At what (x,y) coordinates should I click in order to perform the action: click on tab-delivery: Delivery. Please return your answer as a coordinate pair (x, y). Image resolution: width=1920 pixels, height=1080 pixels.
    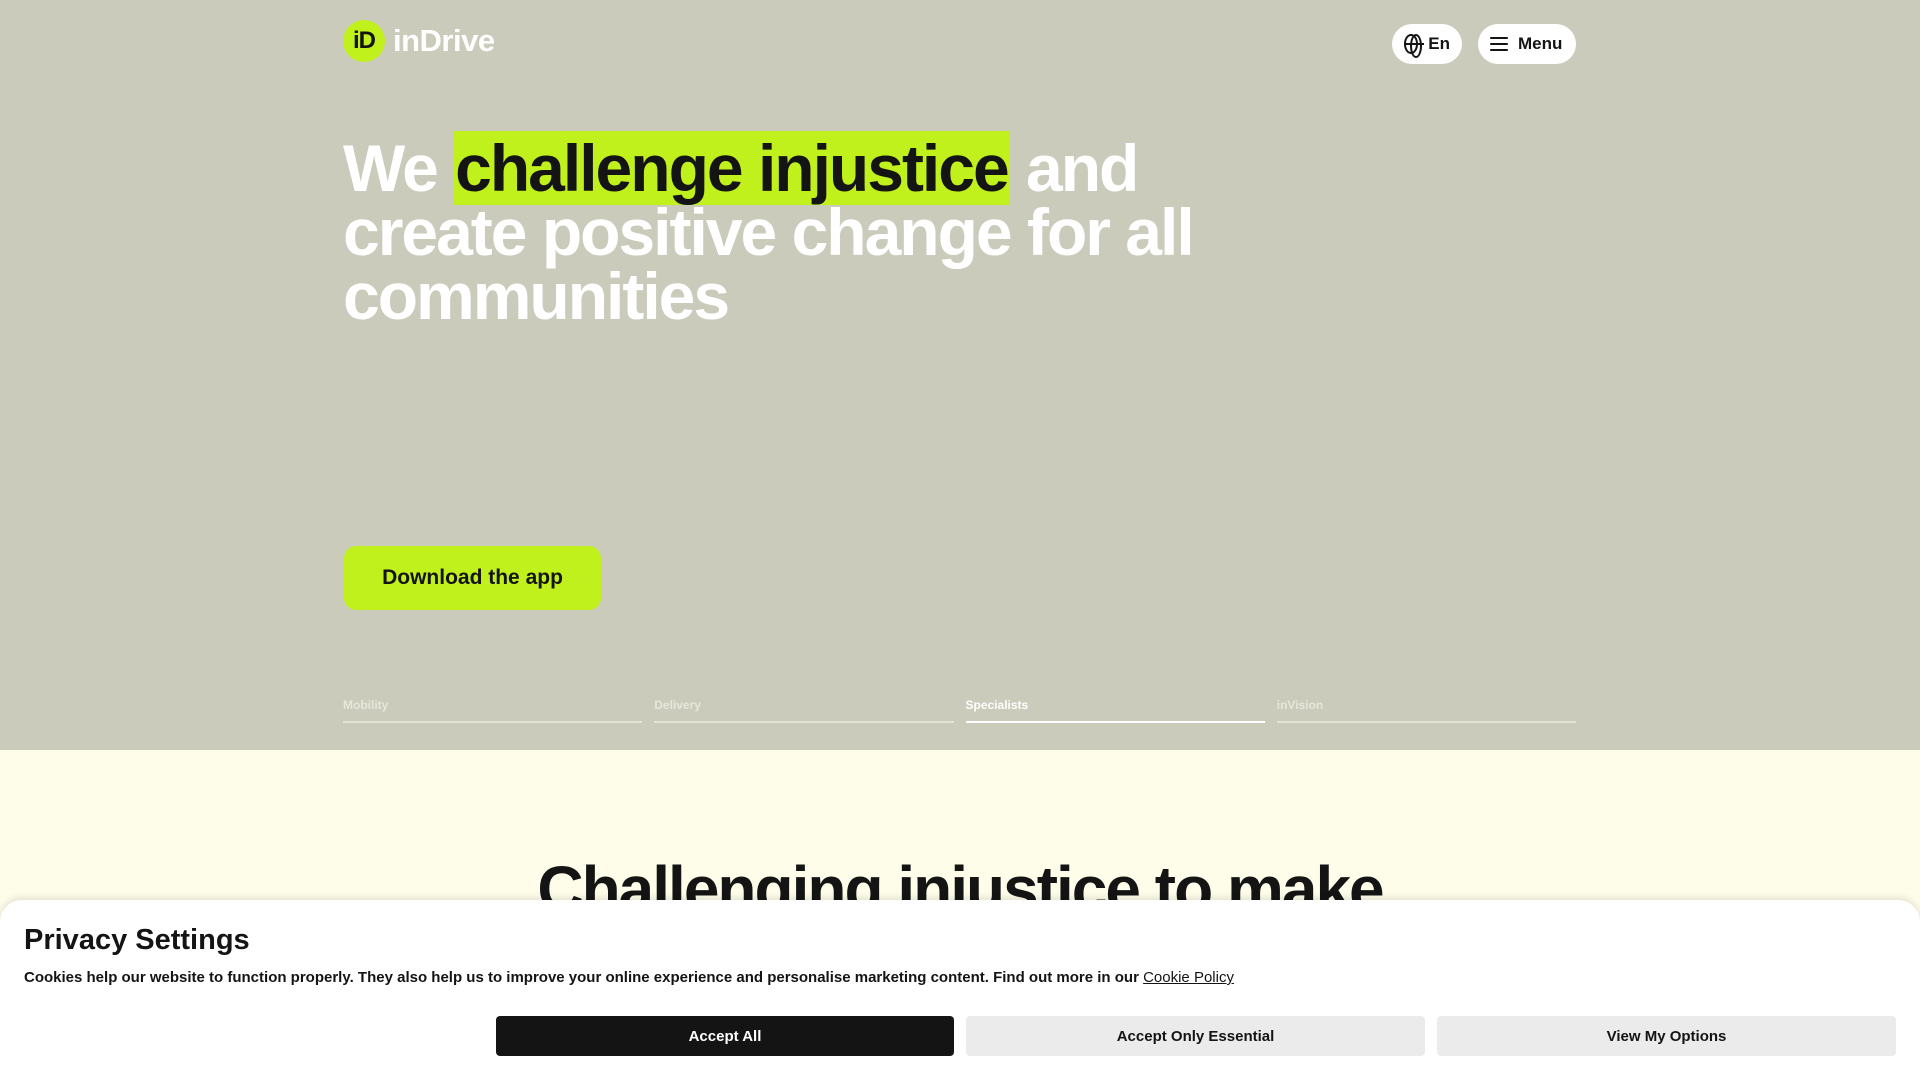
    Looking at the image, I should click on (804, 710).